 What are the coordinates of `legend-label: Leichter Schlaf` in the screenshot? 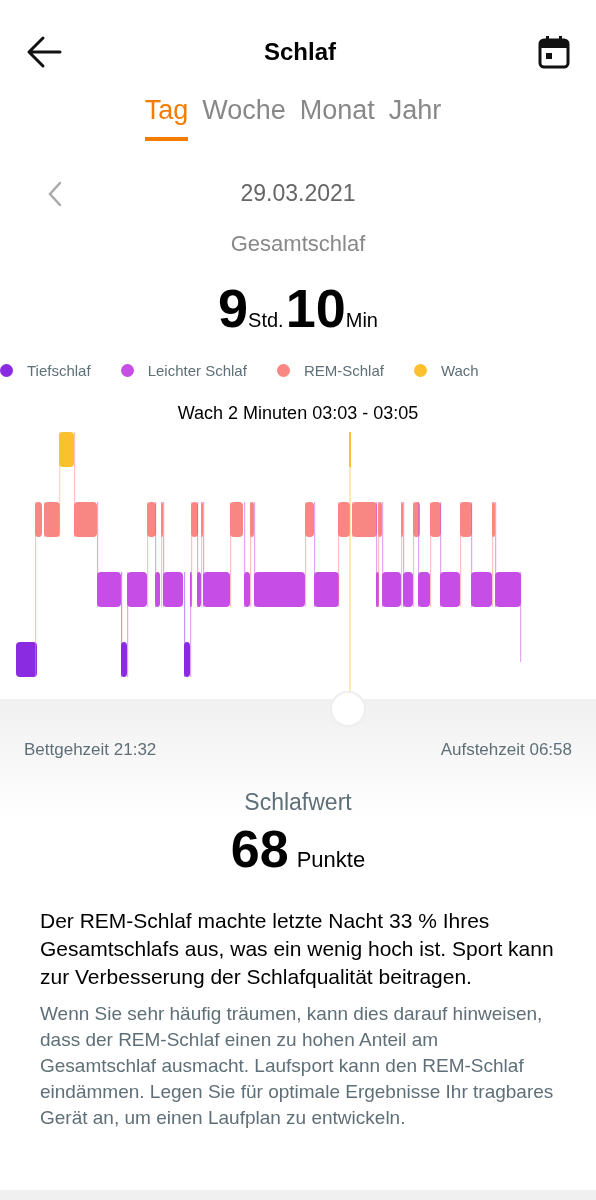 It's located at (197, 370).